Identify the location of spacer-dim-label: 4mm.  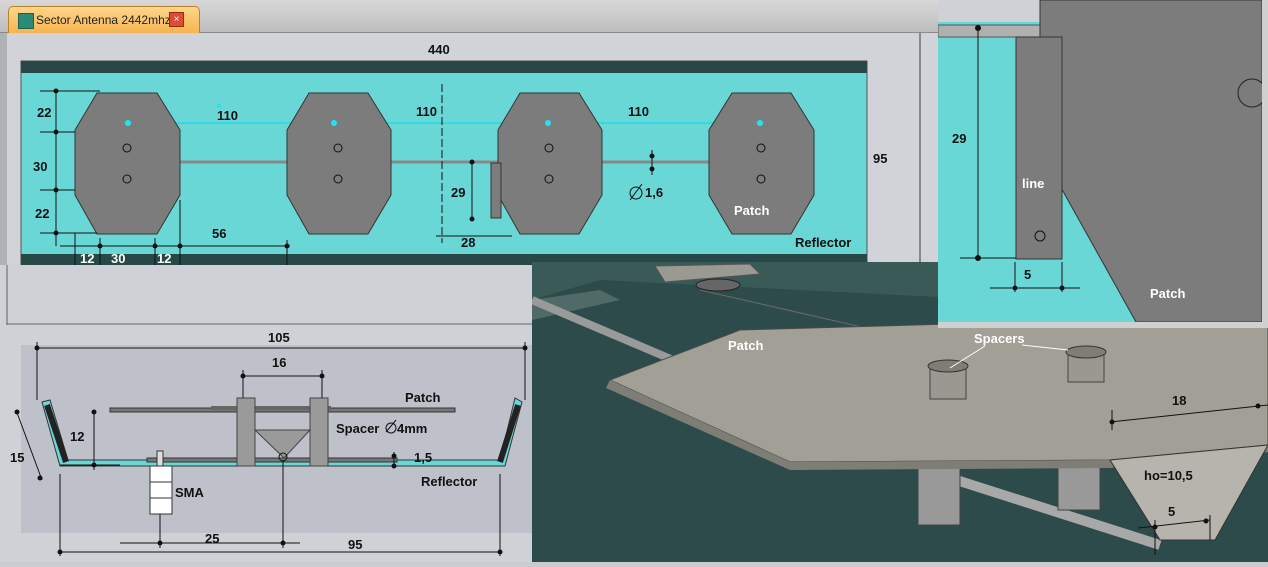
(412, 428).